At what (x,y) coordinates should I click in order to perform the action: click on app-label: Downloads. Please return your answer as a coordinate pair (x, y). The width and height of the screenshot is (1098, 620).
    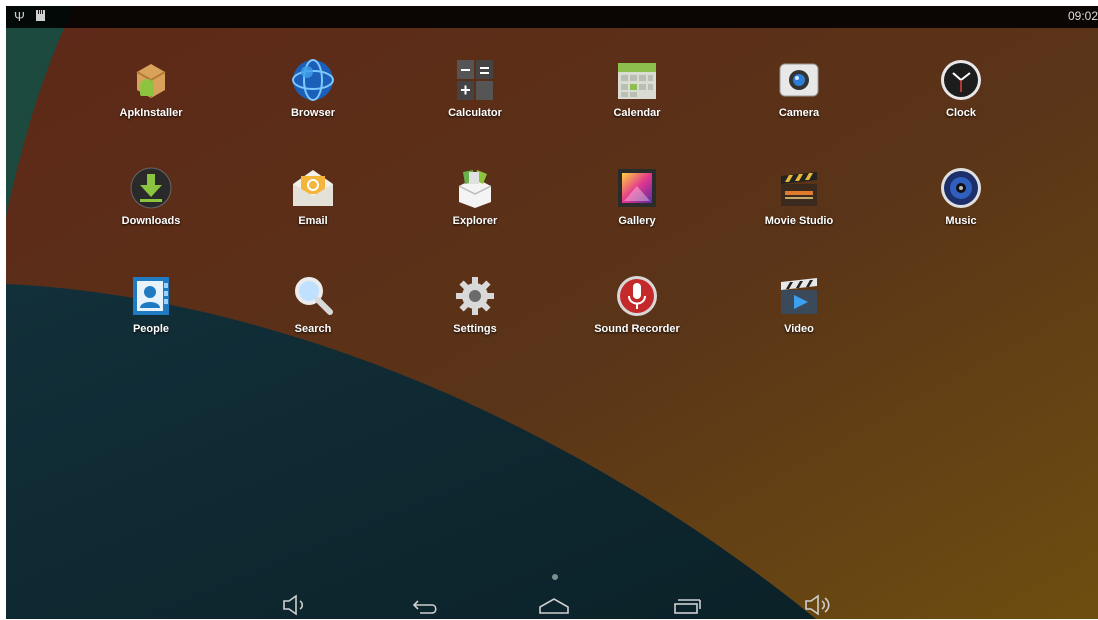
    Looking at the image, I should click on (151, 221).